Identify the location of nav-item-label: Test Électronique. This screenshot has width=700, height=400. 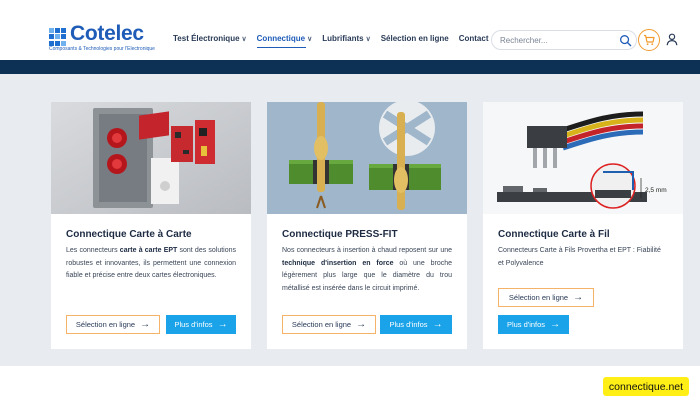
(206, 38).